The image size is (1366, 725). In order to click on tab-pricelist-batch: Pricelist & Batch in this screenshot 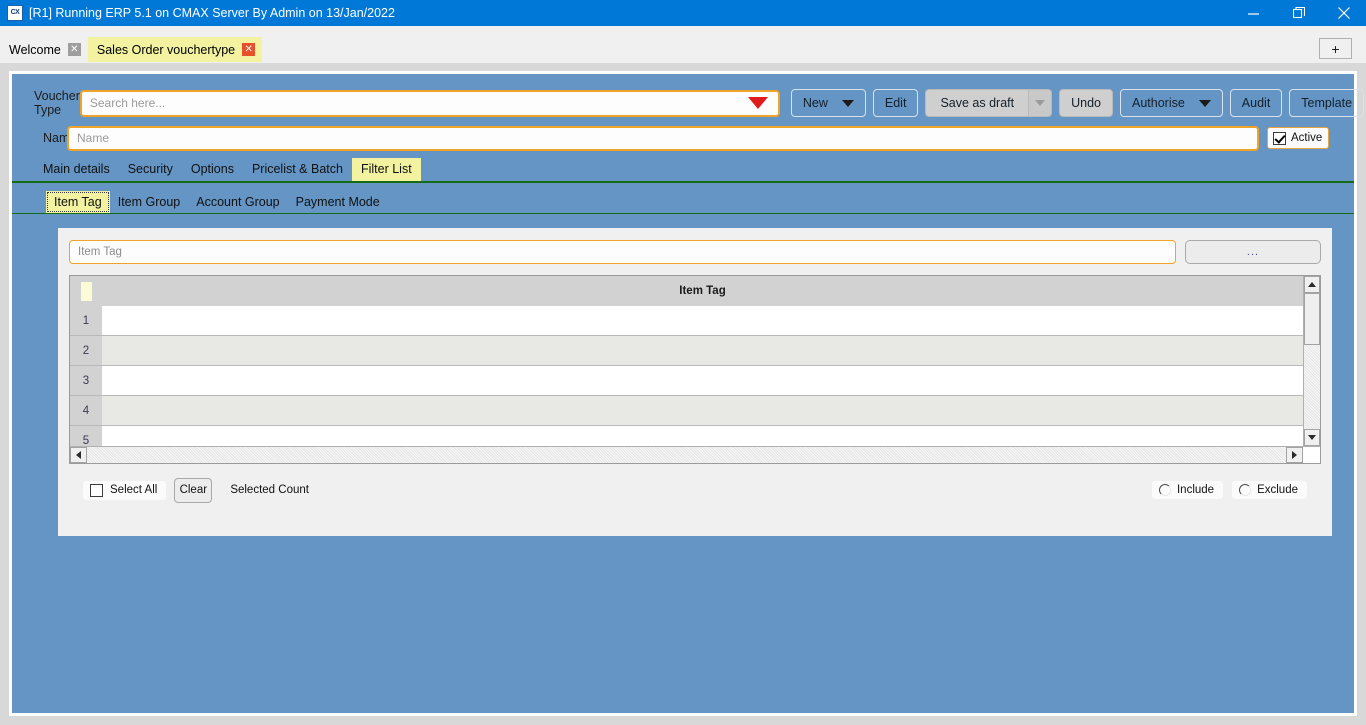, I will do `click(297, 169)`.